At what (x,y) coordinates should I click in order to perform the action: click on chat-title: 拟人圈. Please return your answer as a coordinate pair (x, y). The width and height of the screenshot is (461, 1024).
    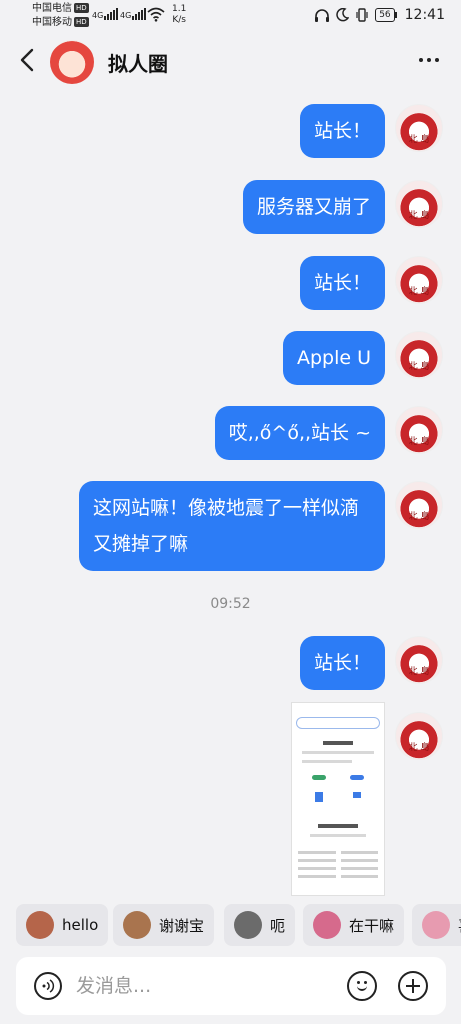
    Looking at the image, I should click on (138, 62).